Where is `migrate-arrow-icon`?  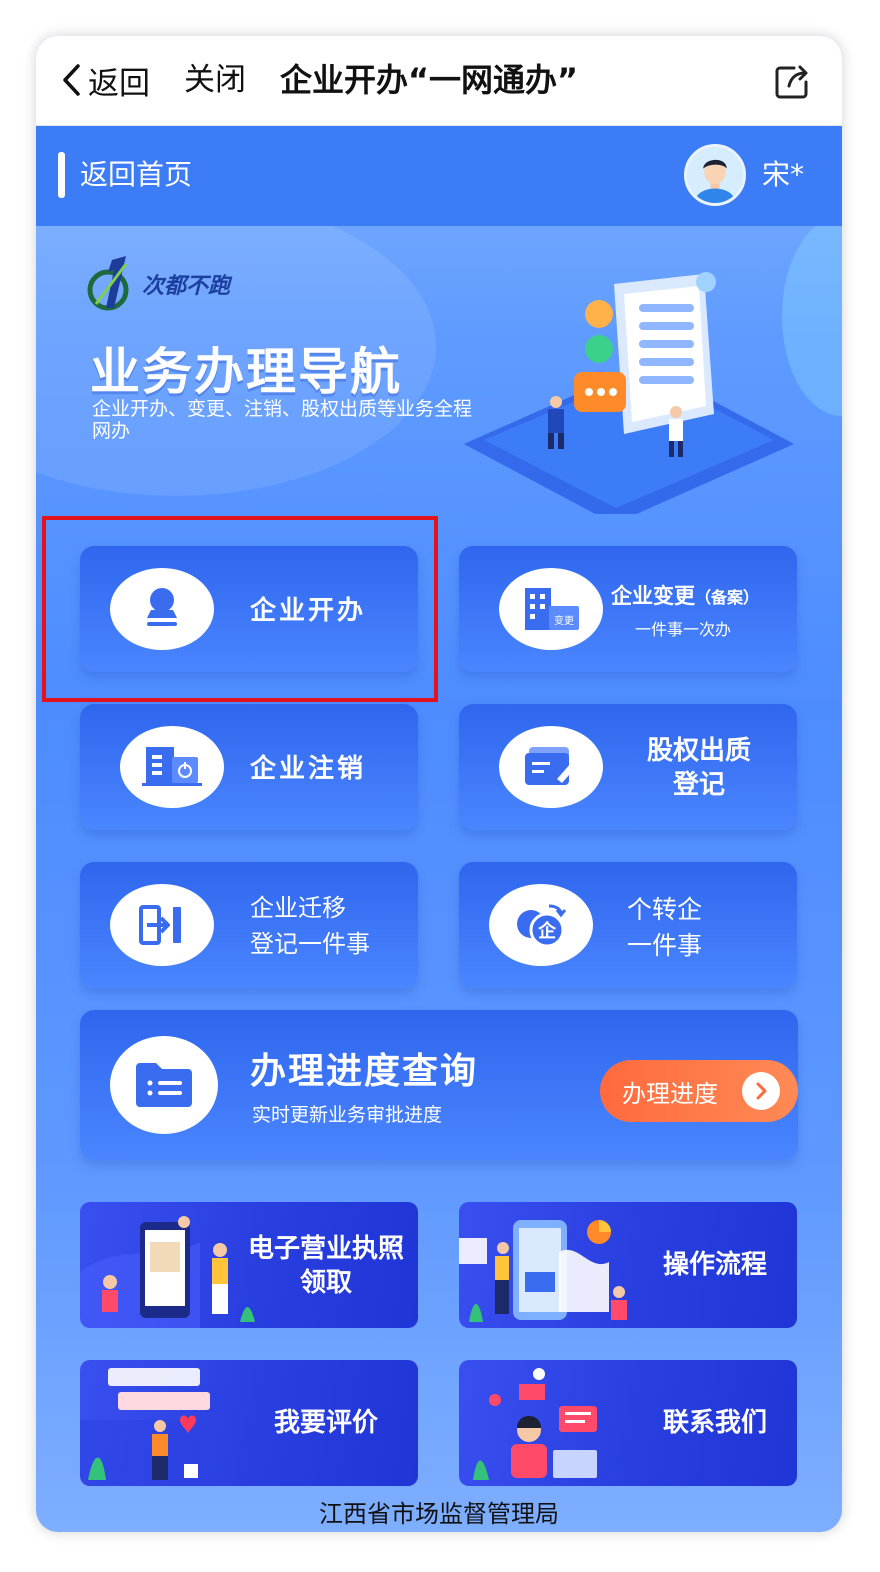
migrate-arrow-icon is located at coordinates (160, 925).